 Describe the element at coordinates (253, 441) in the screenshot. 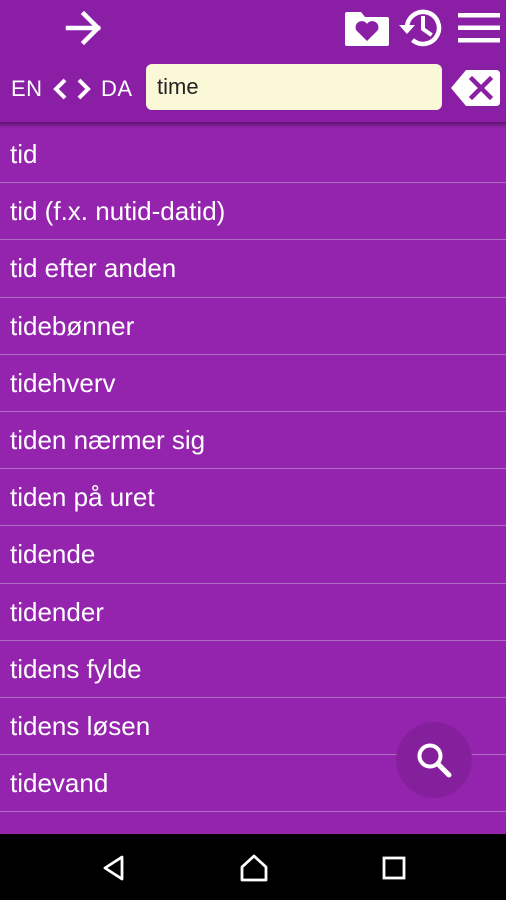

I see `list-item: tiden nærmer sig` at that location.